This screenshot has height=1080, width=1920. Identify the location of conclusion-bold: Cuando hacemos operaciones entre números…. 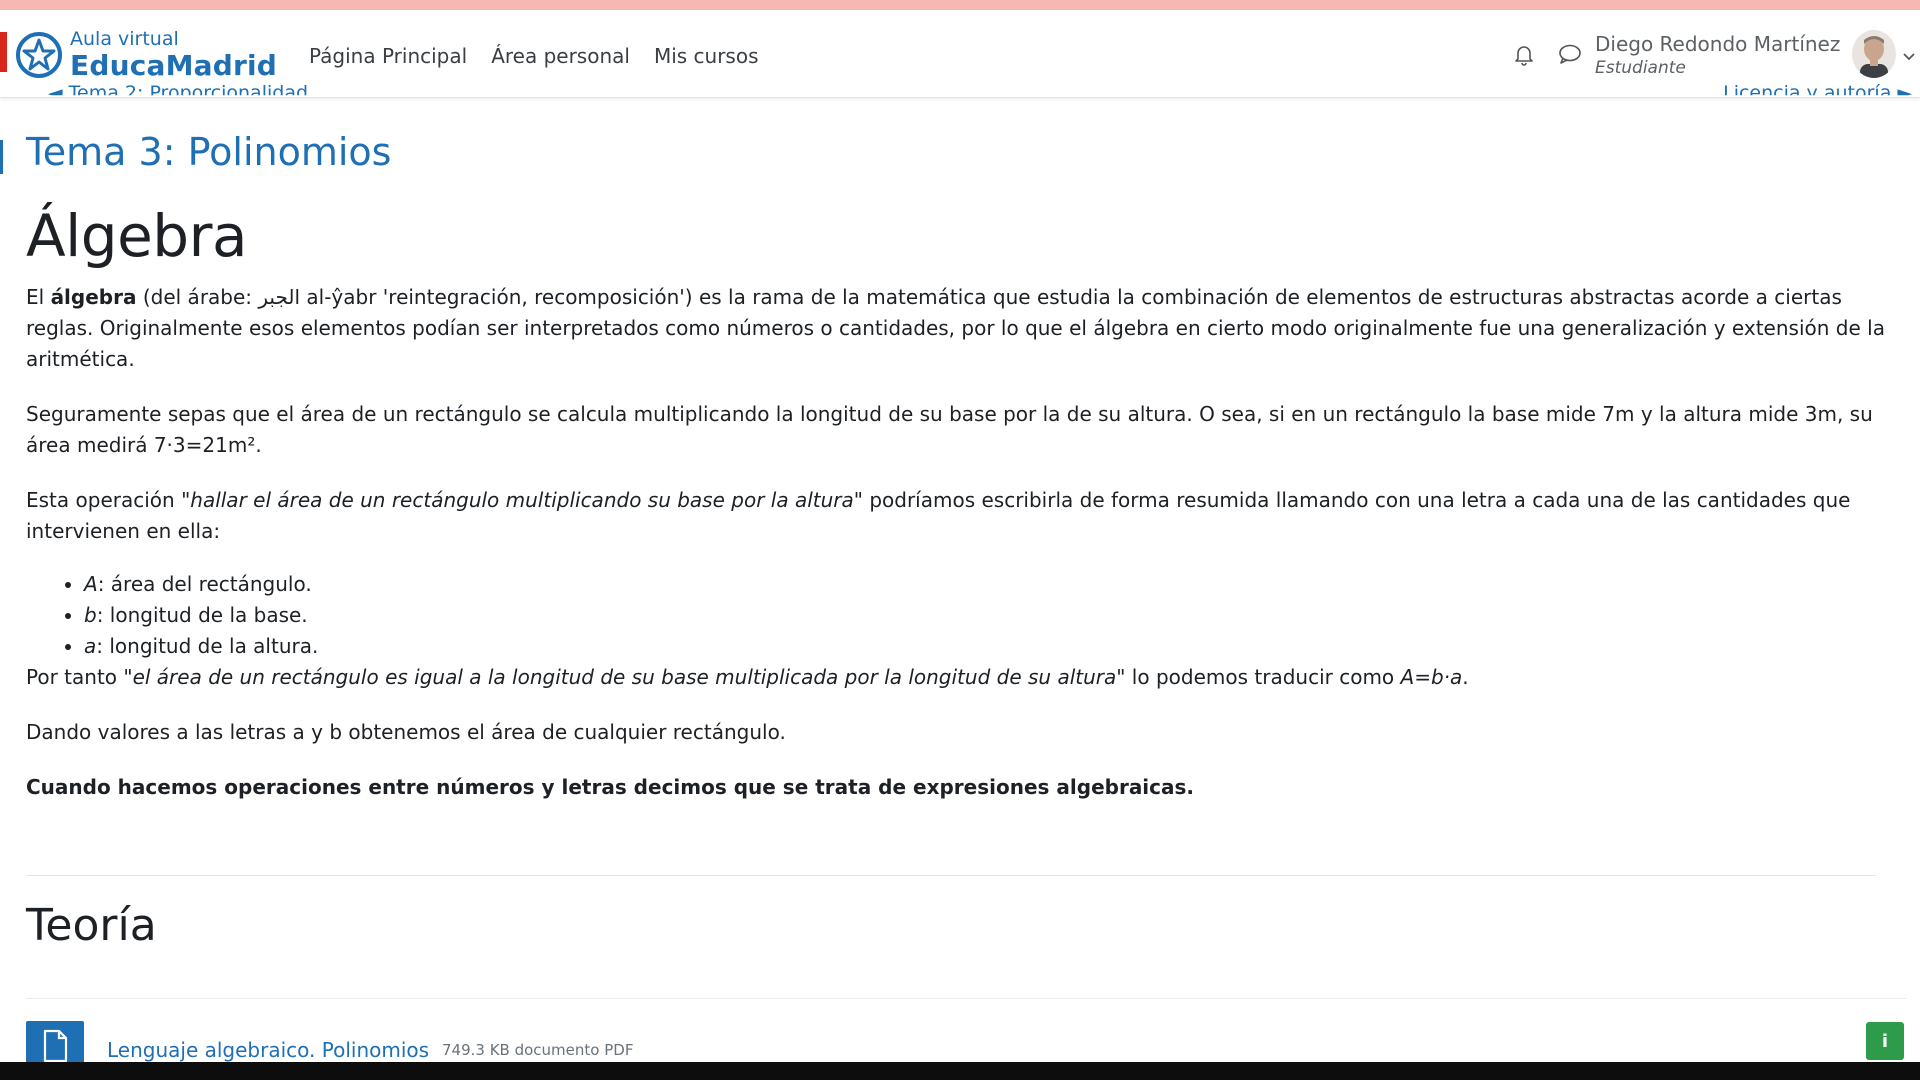
(610, 787).